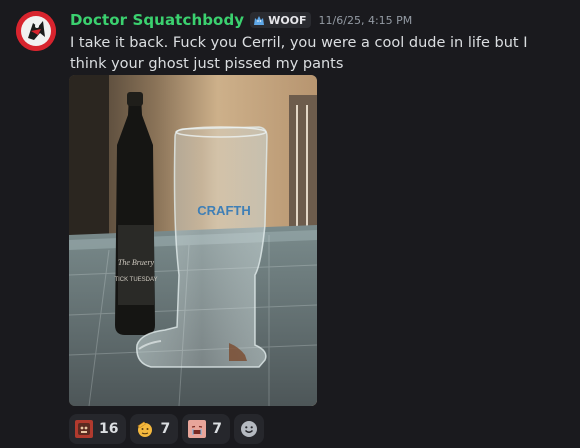  I want to click on user-avatar, so click(36, 31).